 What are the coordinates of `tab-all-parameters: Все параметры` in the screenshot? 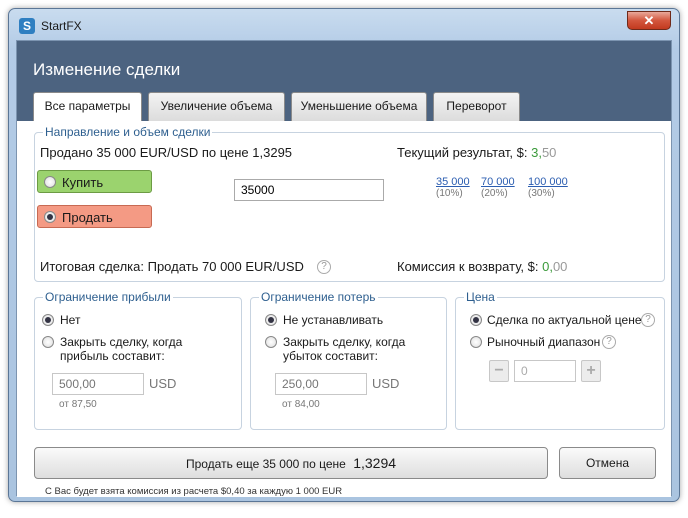 It's located at (87, 107).